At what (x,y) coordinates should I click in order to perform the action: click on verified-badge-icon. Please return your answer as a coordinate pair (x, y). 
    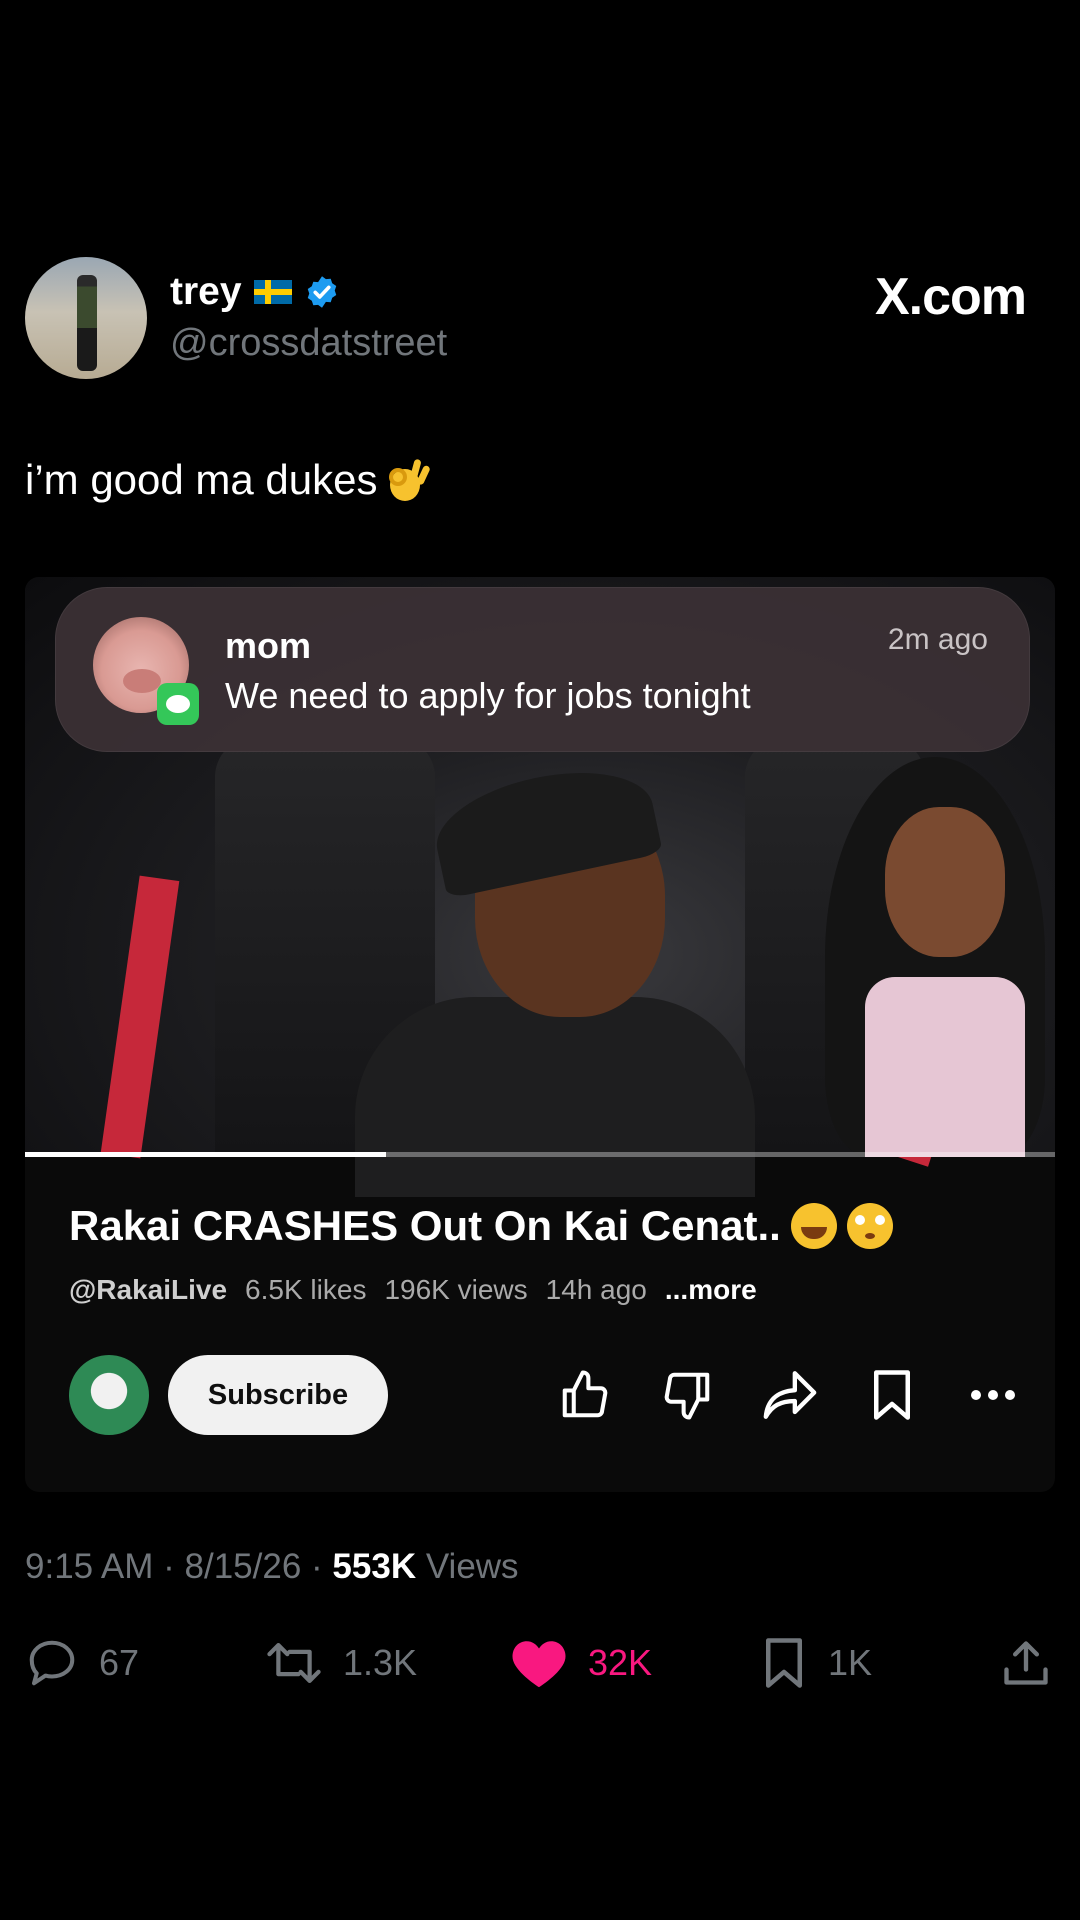
    Looking at the image, I should click on (321, 292).